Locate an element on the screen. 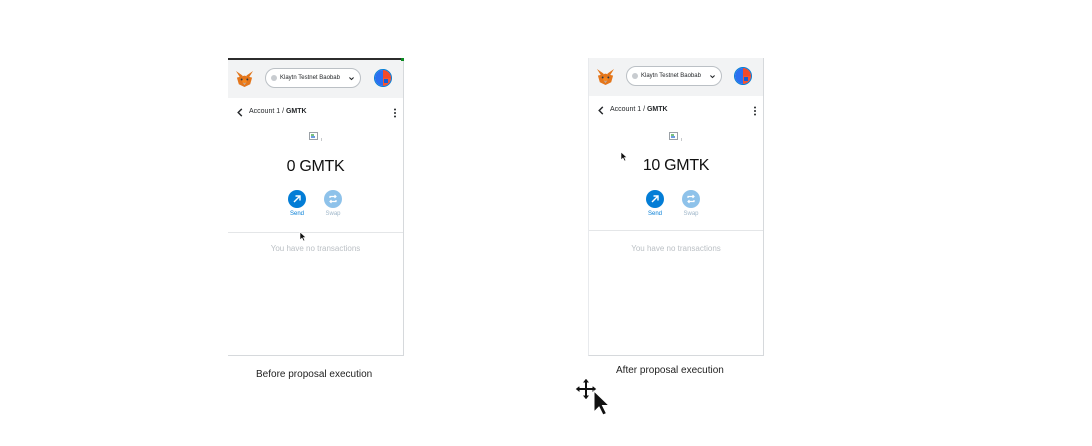  caption-before: Before proposal execution is located at coordinates (314, 374).